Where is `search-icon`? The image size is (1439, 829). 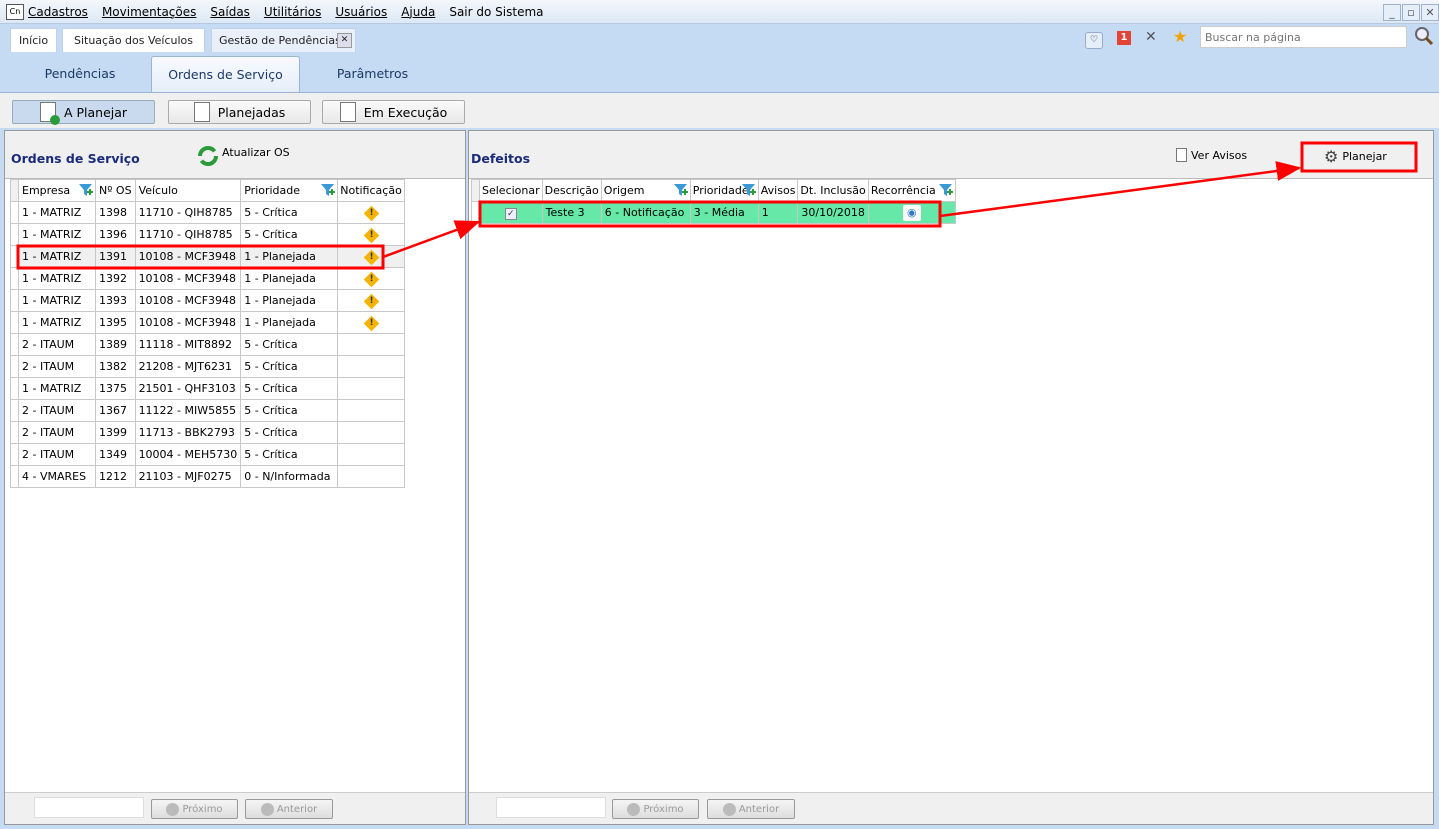 search-icon is located at coordinates (1424, 36).